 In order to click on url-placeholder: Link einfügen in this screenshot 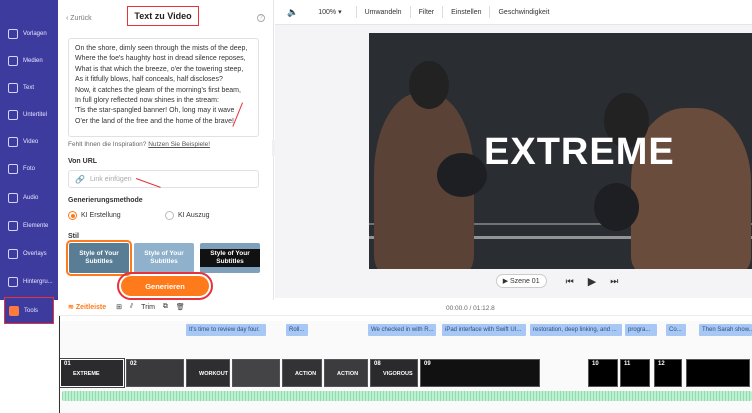, I will do `click(110, 179)`.